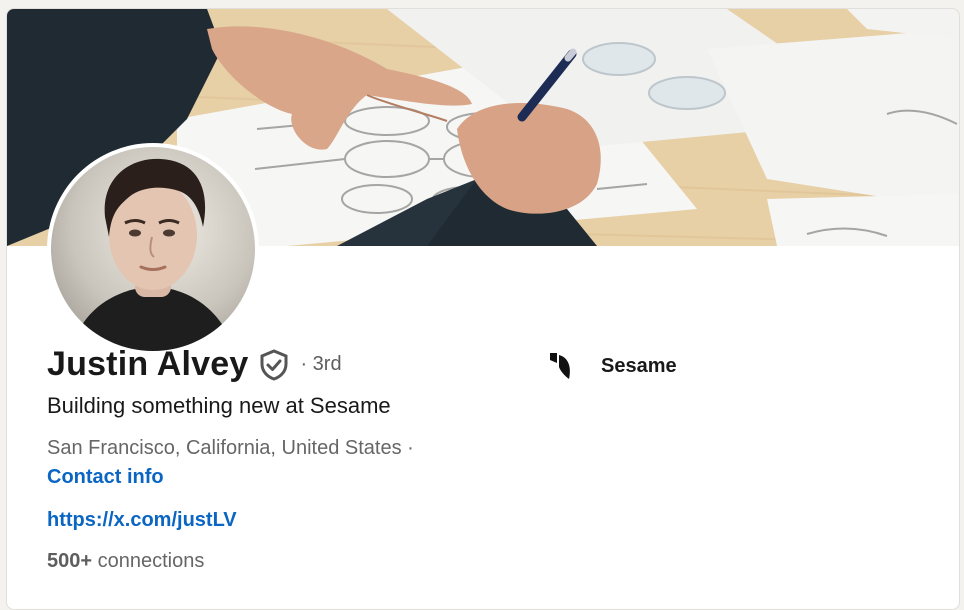 The image size is (964, 610). I want to click on connections-number: 500+, so click(70, 561).